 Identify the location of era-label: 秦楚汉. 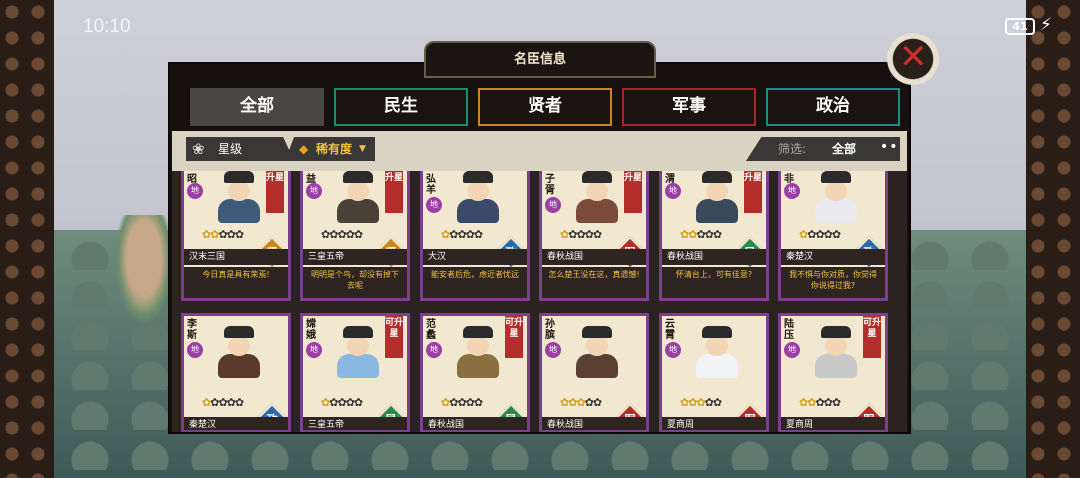
(236, 423).